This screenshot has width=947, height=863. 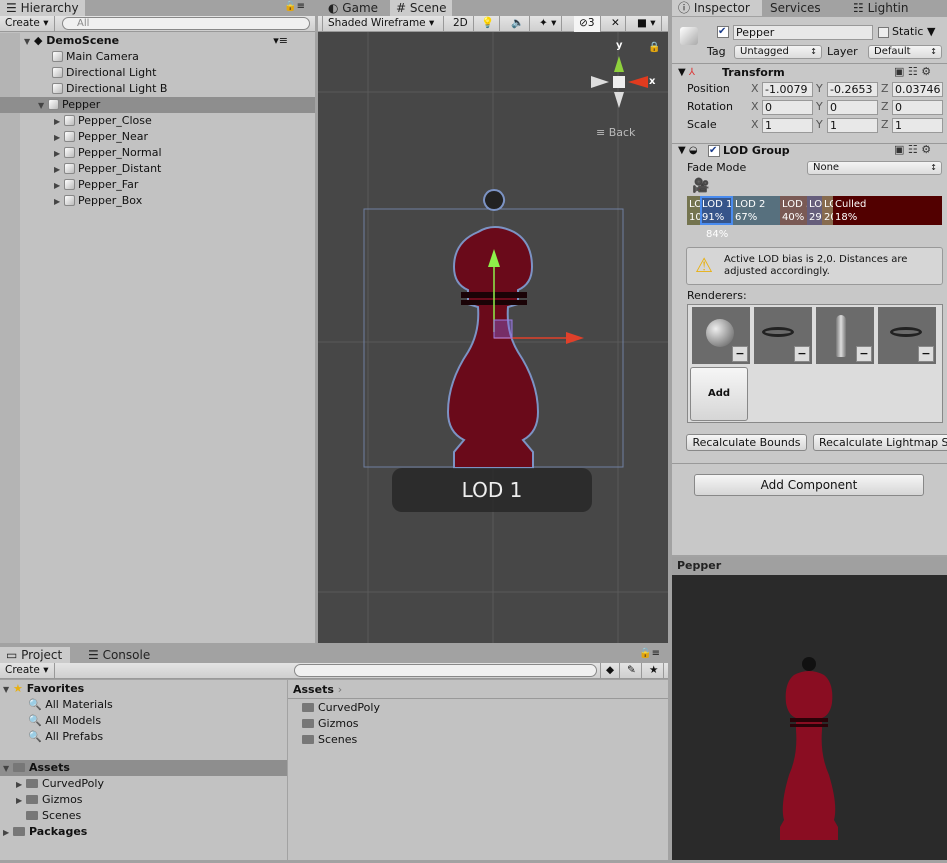 What do you see at coordinates (548, 24) in the screenshot?
I see `effects-dropdown-icon: ✦ ▾` at bounding box center [548, 24].